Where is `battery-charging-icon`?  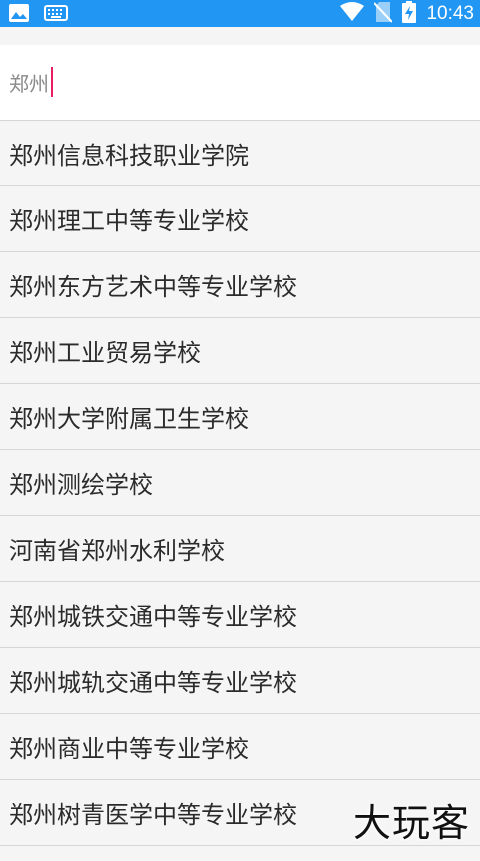 battery-charging-icon is located at coordinates (409, 13).